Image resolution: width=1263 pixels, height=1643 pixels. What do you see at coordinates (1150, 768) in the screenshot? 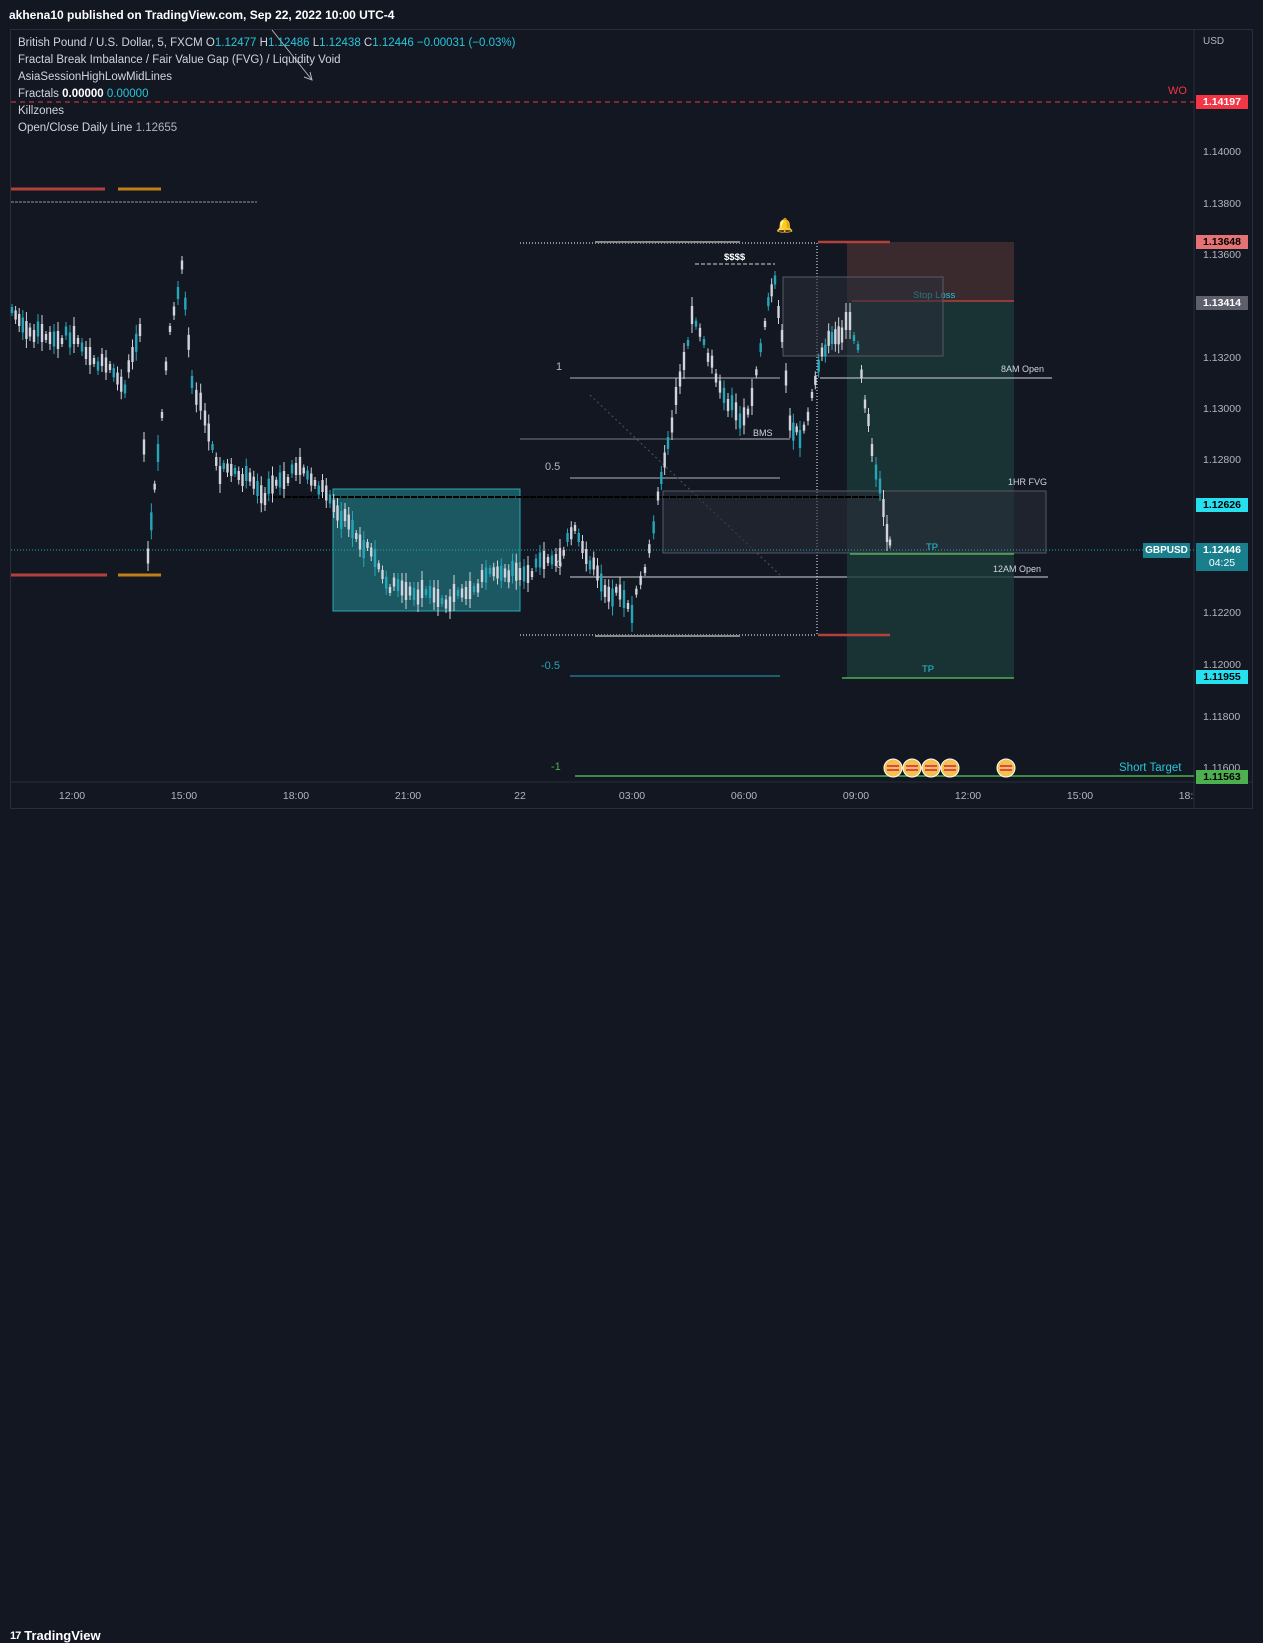
I see `short-target-label: Short Target` at bounding box center [1150, 768].